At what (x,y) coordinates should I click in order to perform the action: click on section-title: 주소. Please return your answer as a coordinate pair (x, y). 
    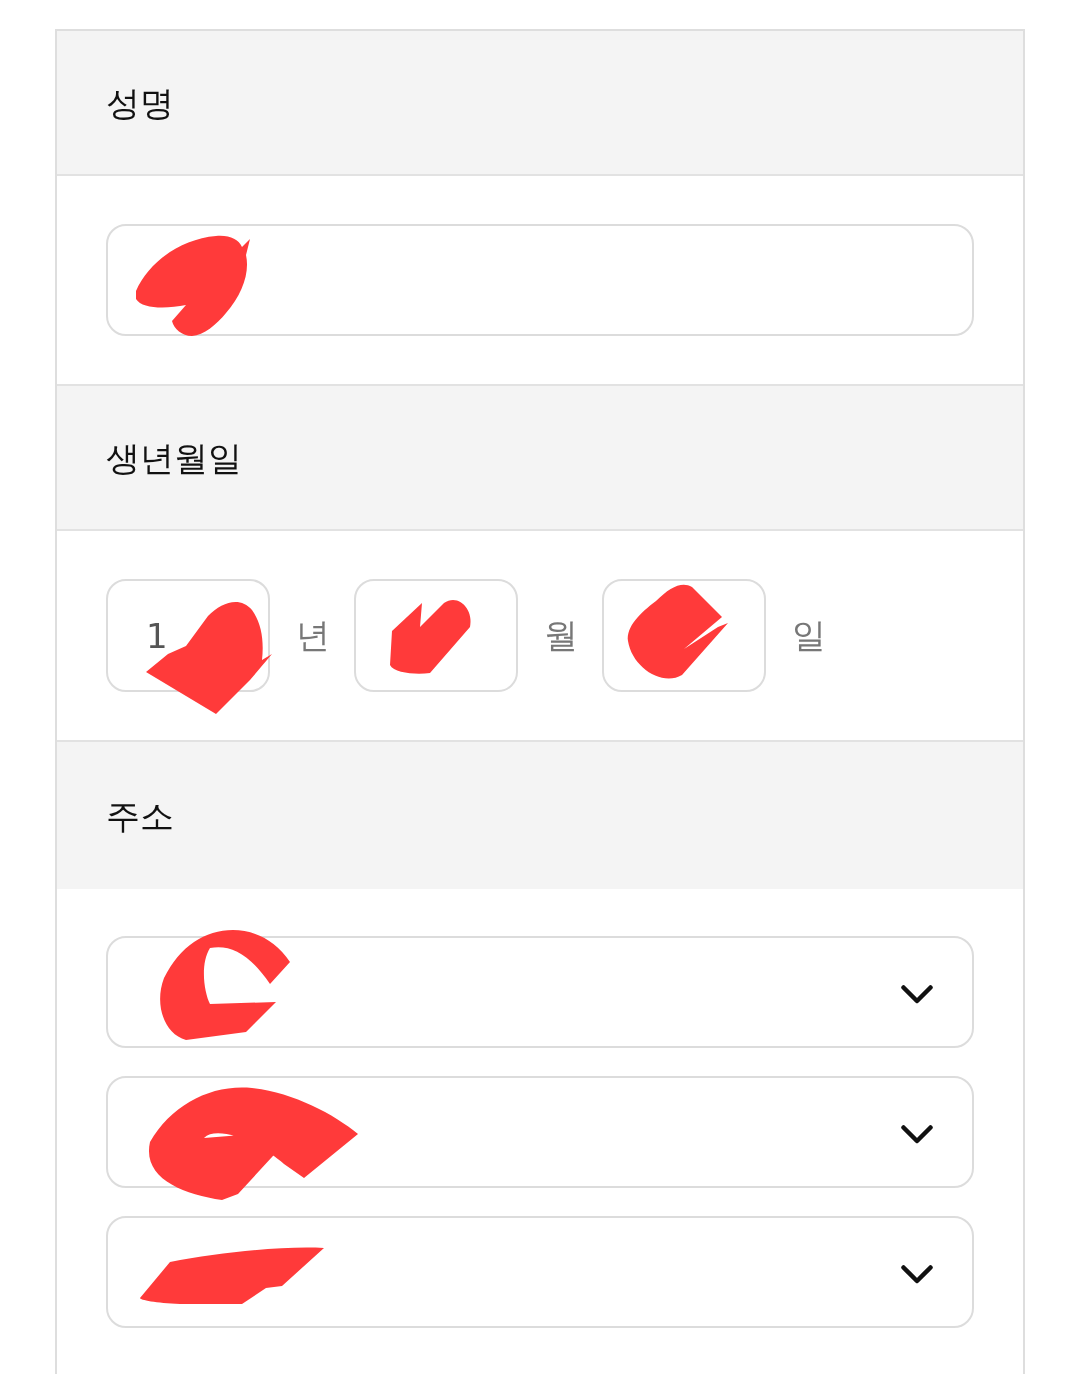
    Looking at the image, I should click on (140, 815).